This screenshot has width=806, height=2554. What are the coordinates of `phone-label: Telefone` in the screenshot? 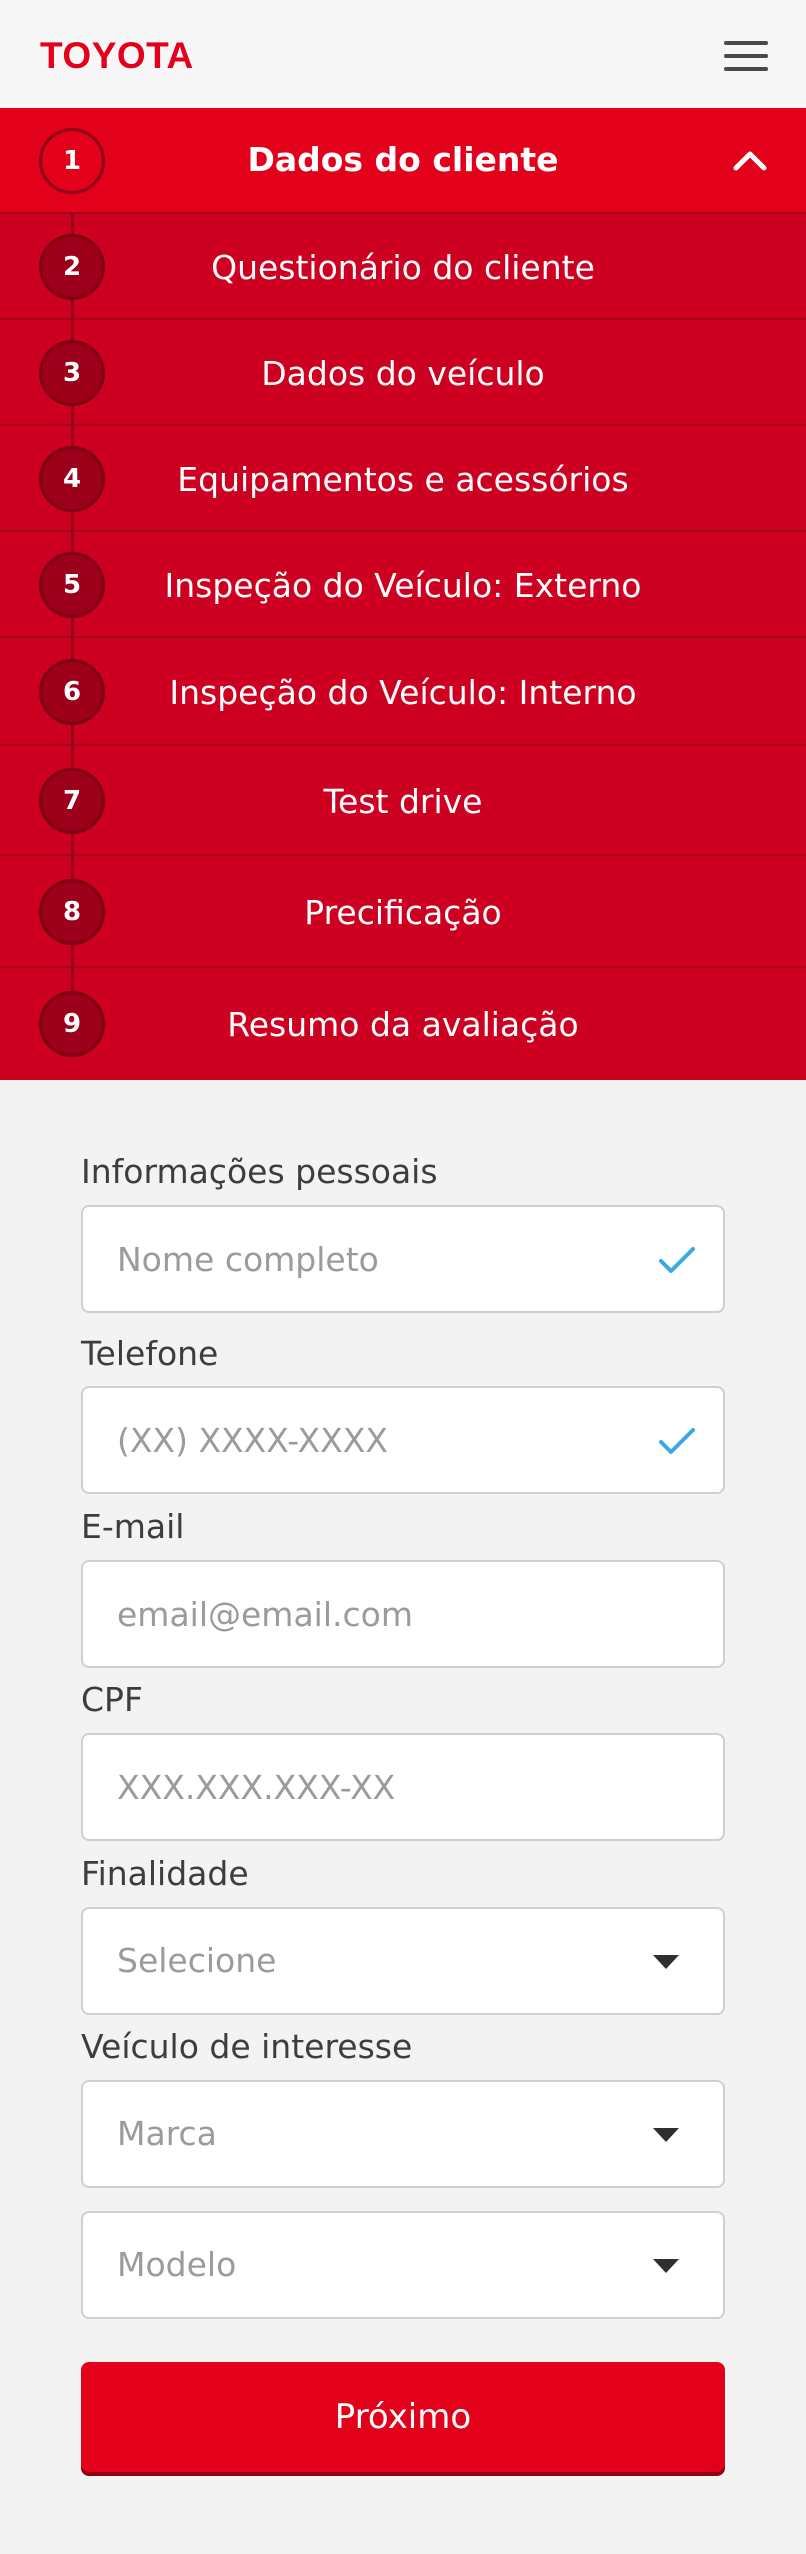 It's located at (150, 1353).